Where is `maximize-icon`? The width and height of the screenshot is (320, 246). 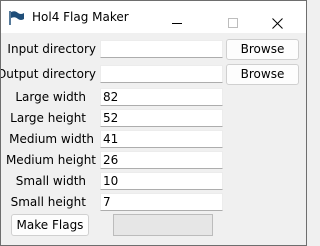 maximize-icon is located at coordinates (233, 23).